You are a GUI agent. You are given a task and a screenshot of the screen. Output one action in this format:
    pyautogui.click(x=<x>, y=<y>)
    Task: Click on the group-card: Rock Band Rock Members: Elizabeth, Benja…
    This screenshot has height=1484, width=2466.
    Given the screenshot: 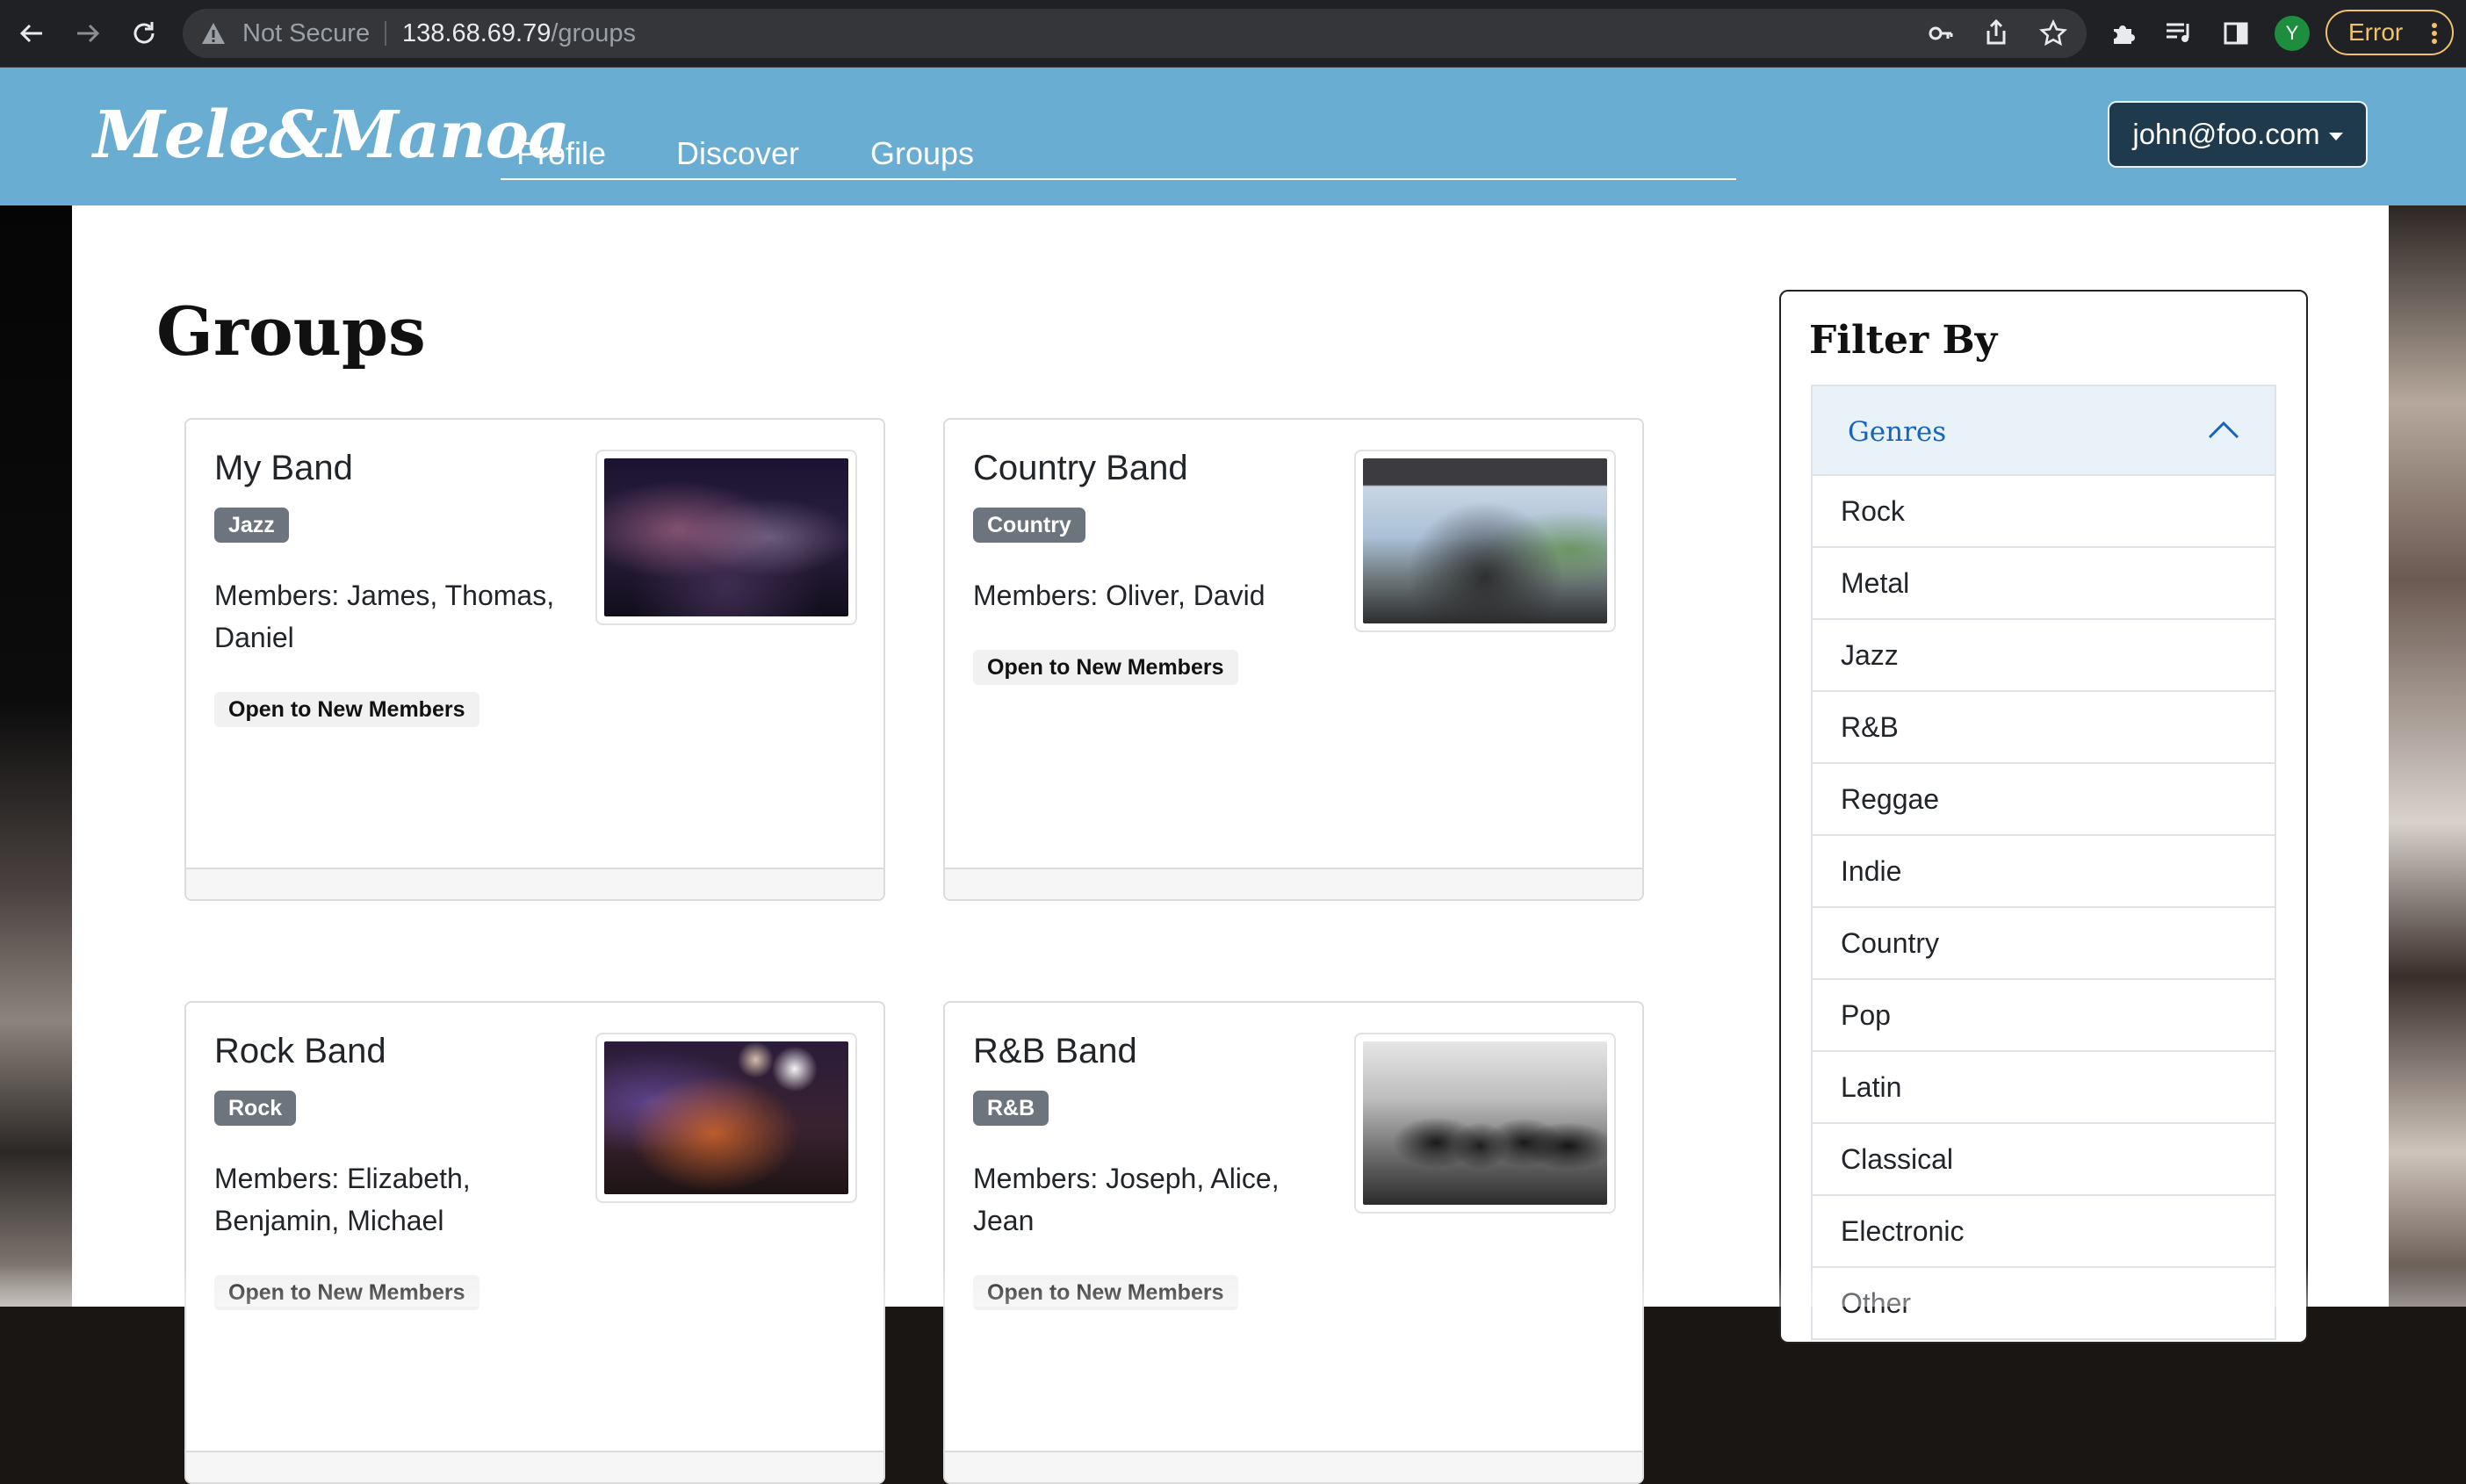 What is the action you would take?
    pyautogui.click(x=534, y=1242)
    